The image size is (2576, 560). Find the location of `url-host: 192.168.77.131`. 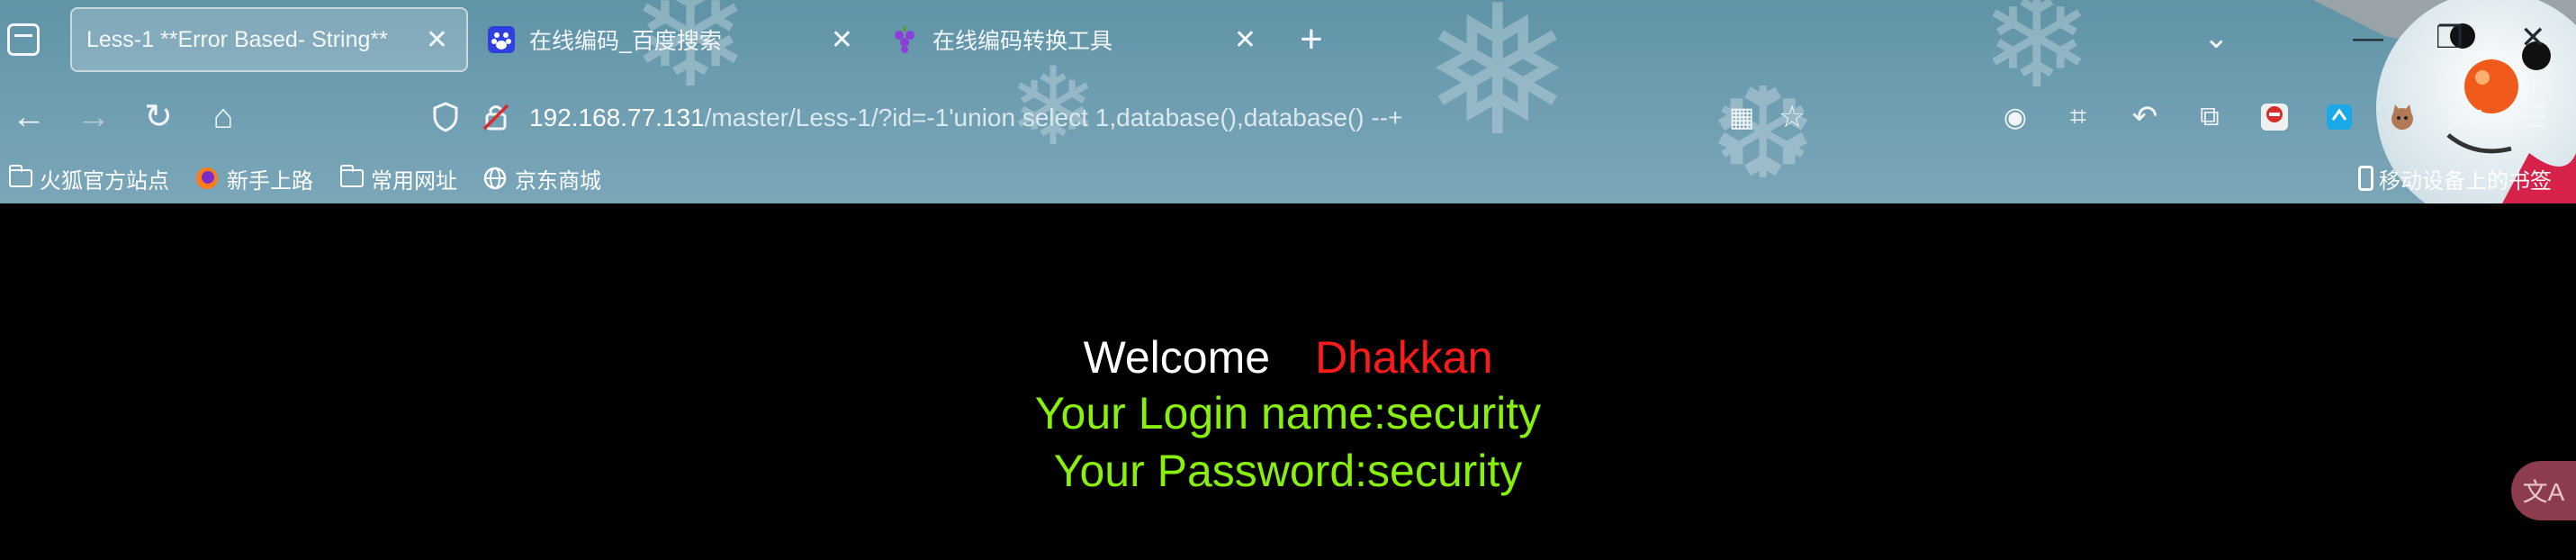

url-host: 192.168.77.131 is located at coordinates (617, 118).